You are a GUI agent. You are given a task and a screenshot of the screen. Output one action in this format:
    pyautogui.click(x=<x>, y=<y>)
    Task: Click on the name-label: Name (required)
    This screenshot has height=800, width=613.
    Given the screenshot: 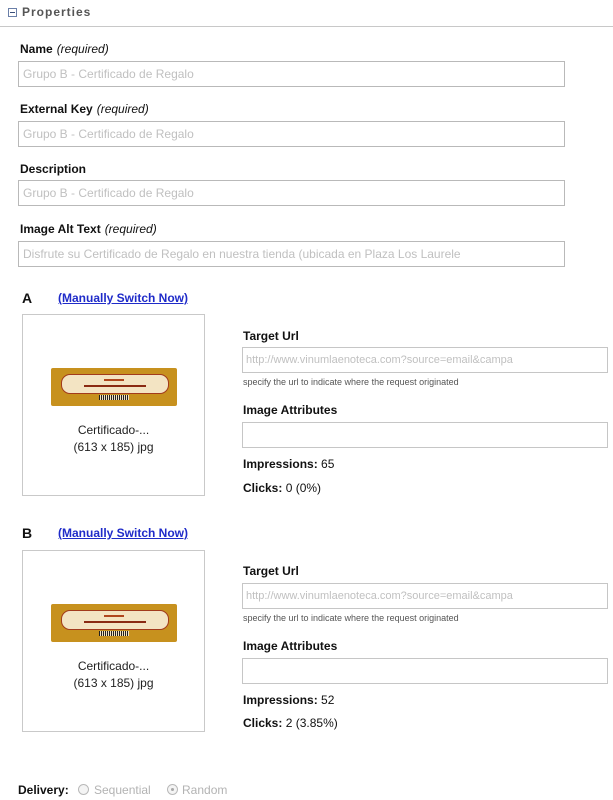 What is the action you would take?
    pyautogui.click(x=64, y=49)
    